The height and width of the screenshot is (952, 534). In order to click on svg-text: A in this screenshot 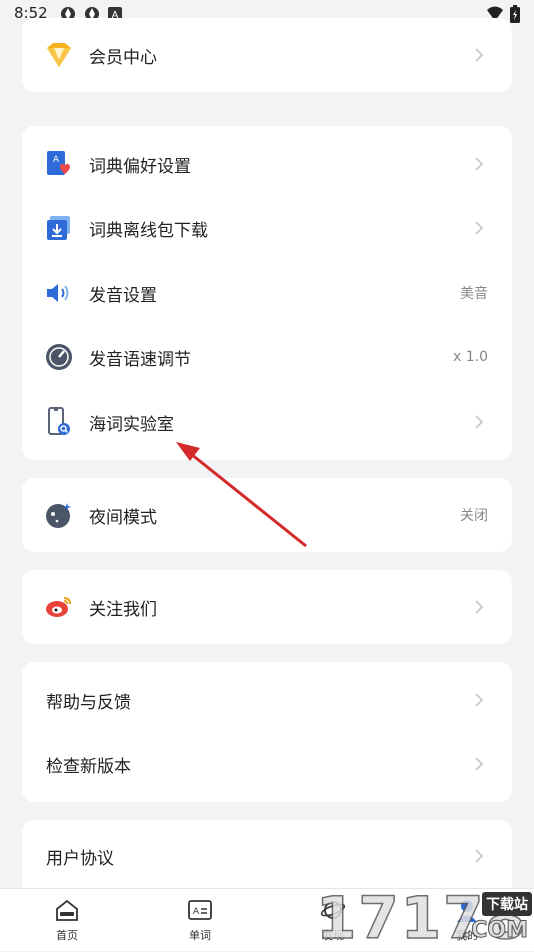, I will do `click(196, 912)`.